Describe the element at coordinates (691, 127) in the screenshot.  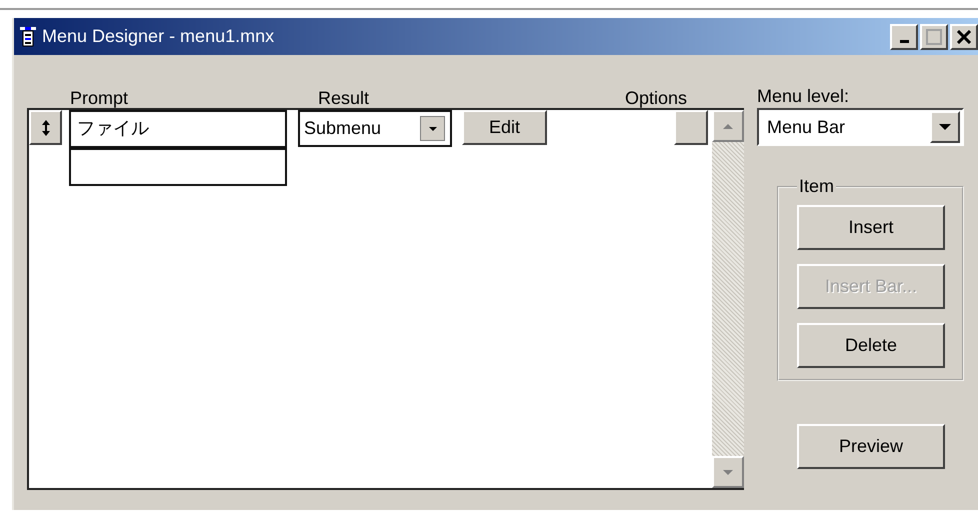
I see `options-button` at that location.